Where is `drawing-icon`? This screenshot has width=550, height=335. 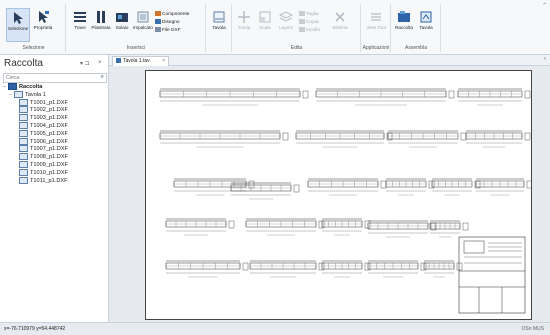
drawing-icon is located at coordinates (158, 21).